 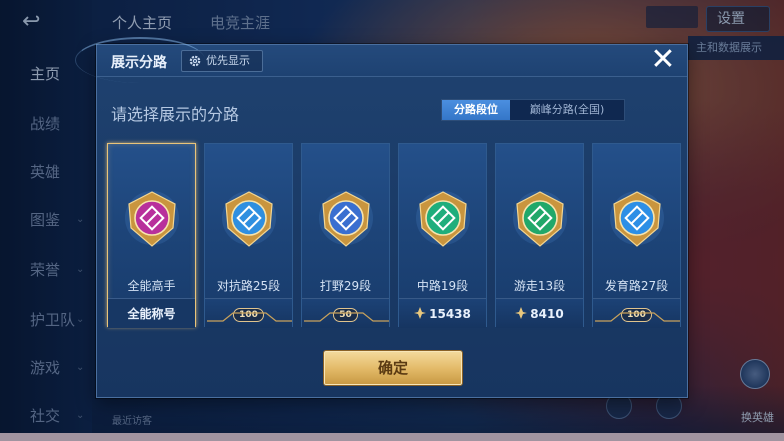 I want to click on farm-lane-badge-icon, so click(x=637, y=219).